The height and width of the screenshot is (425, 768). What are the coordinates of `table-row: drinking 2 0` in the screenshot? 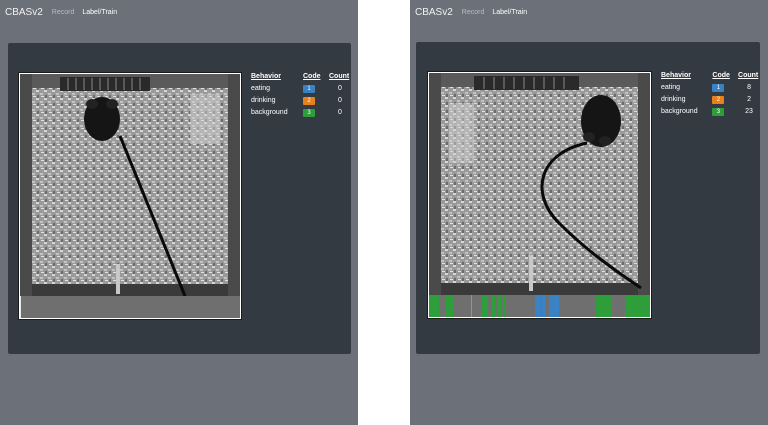 It's located at (301, 101).